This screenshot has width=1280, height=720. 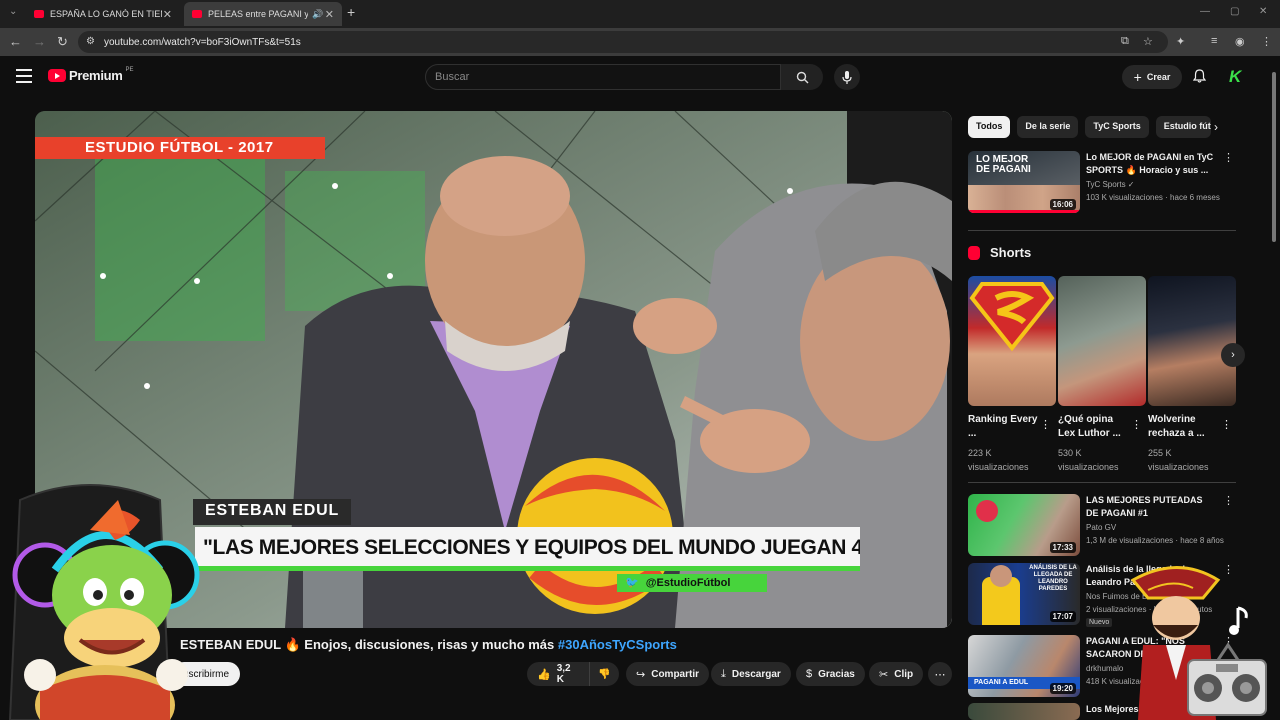 I want to click on scrollbar-thumb, so click(x=1274, y=157).